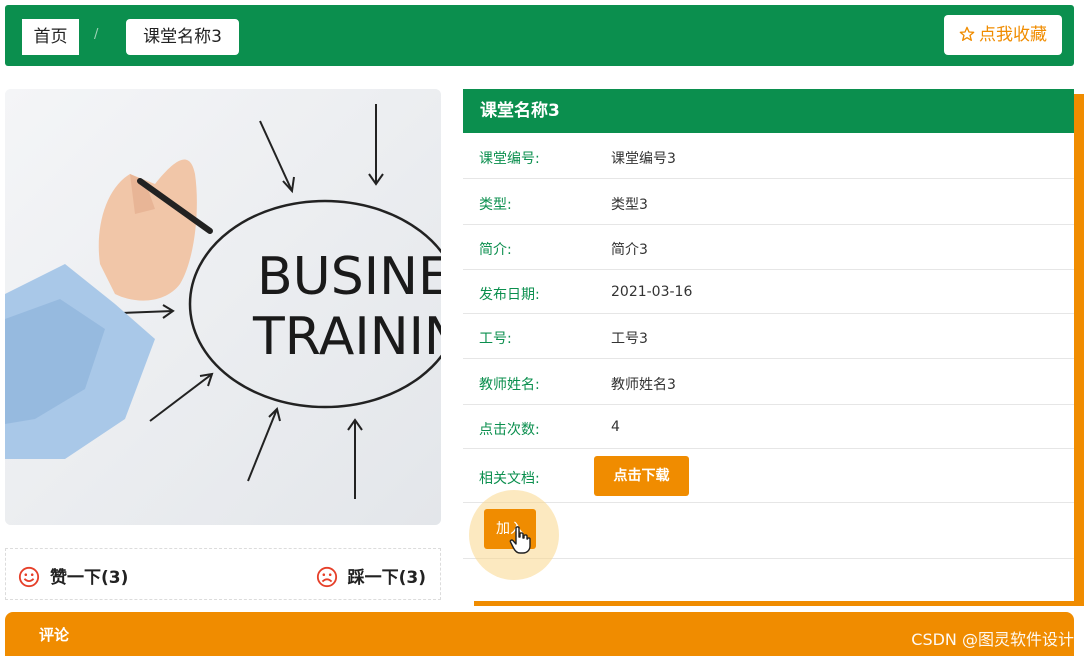  I want to click on detail-key: 类型:, so click(495, 205).